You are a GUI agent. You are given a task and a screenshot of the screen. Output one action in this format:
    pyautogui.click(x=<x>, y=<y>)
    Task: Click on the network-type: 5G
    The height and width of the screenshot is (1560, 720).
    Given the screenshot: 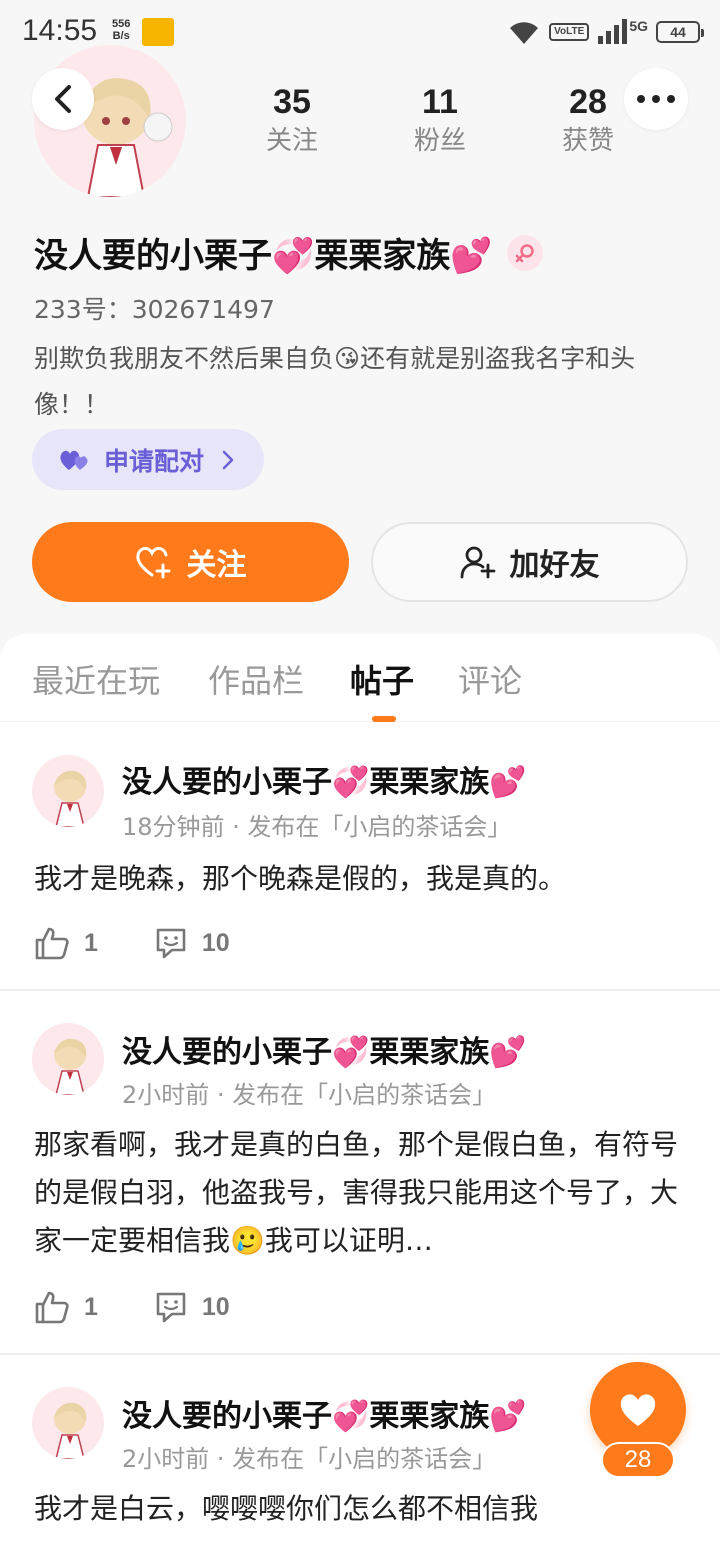 What is the action you would take?
    pyautogui.click(x=638, y=26)
    